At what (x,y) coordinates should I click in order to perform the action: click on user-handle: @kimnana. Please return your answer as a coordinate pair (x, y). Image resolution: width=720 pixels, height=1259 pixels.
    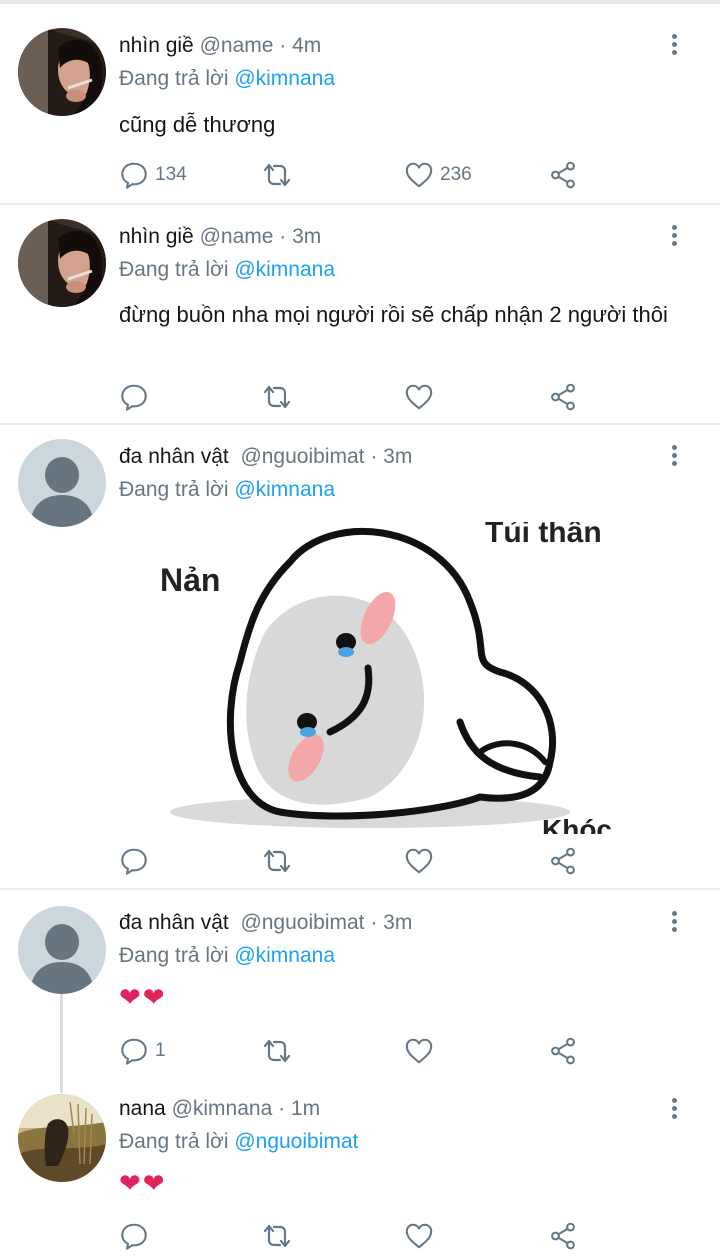
    Looking at the image, I should click on (222, 1108).